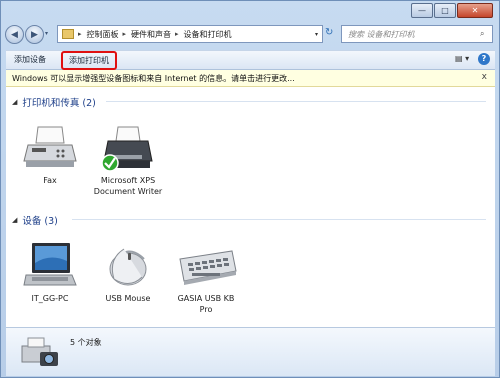  What do you see at coordinates (128, 298) in the screenshot?
I see `device-name: USB Mouse` at bounding box center [128, 298].